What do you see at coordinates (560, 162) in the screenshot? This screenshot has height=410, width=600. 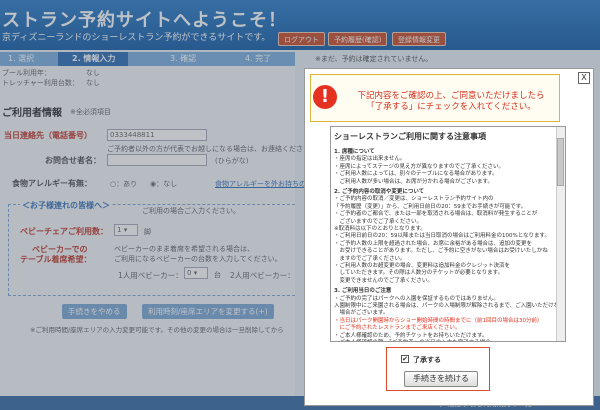 I see `terms-scroll-thumb` at bounding box center [560, 162].